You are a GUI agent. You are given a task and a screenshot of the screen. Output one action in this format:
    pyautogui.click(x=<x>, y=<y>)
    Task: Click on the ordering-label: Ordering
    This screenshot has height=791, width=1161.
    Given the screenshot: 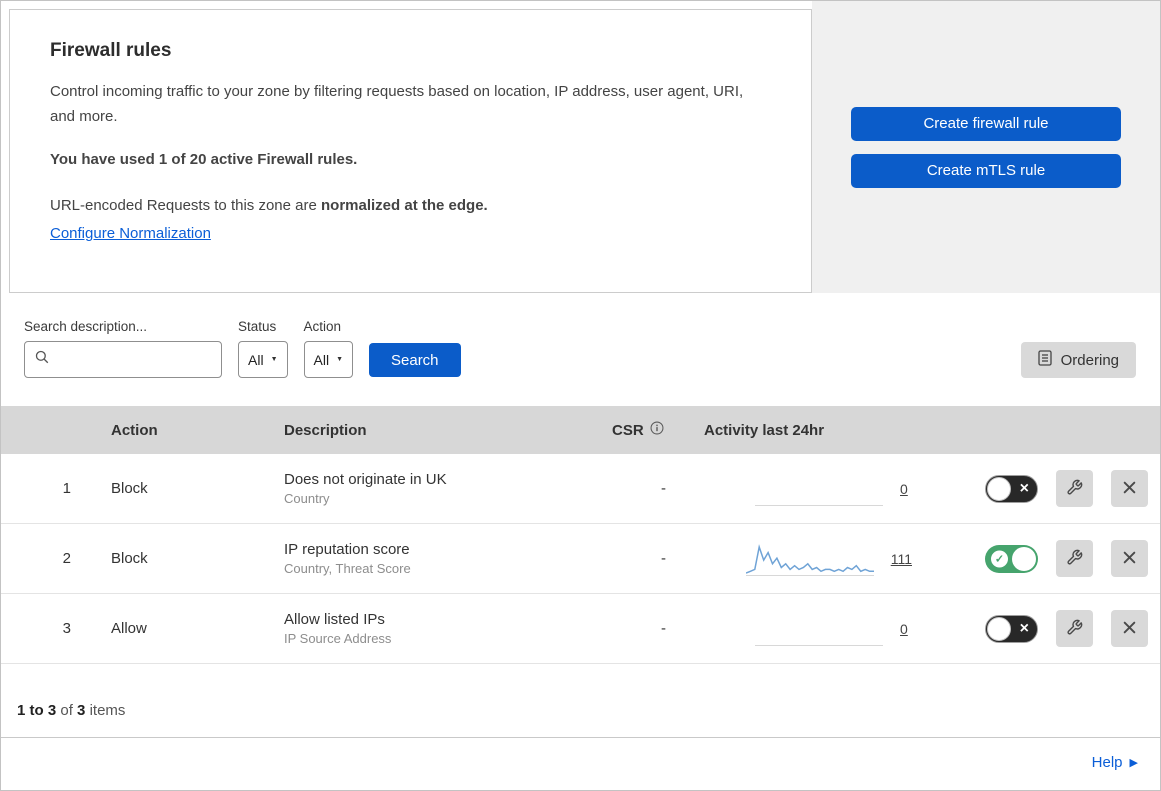 What is the action you would take?
    pyautogui.click(x=1089, y=360)
    